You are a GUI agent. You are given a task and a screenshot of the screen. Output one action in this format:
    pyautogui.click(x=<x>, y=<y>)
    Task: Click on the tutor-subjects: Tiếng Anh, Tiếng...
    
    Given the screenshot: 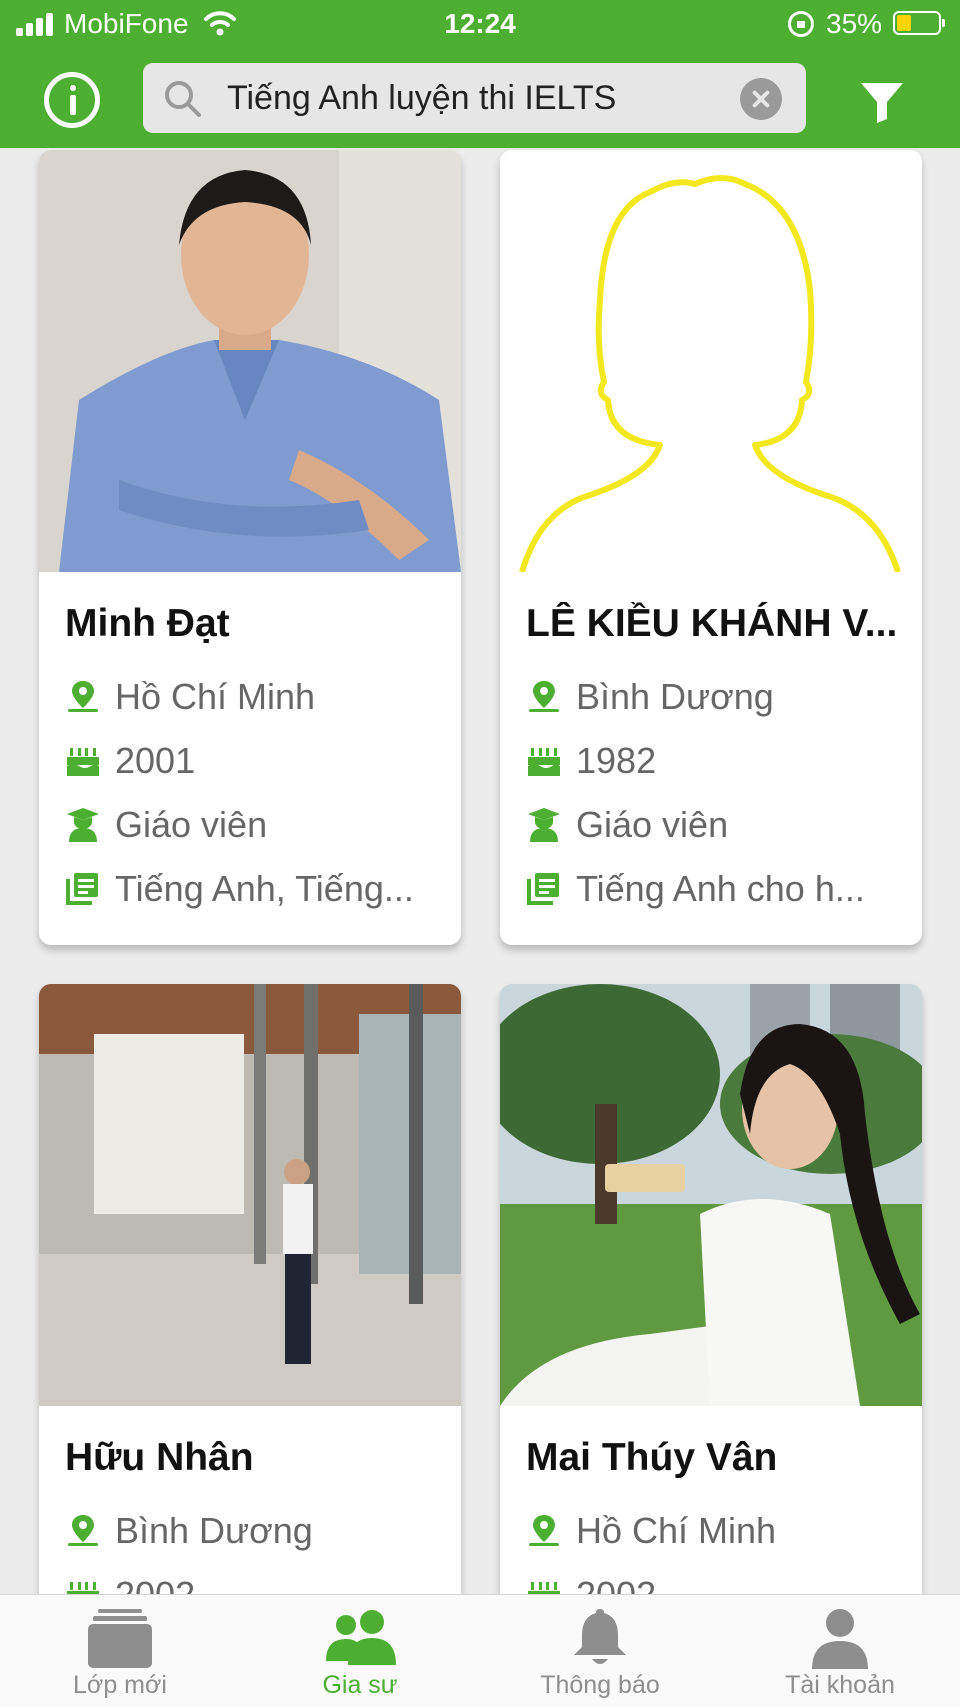 What is the action you would take?
    pyautogui.click(x=264, y=888)
    